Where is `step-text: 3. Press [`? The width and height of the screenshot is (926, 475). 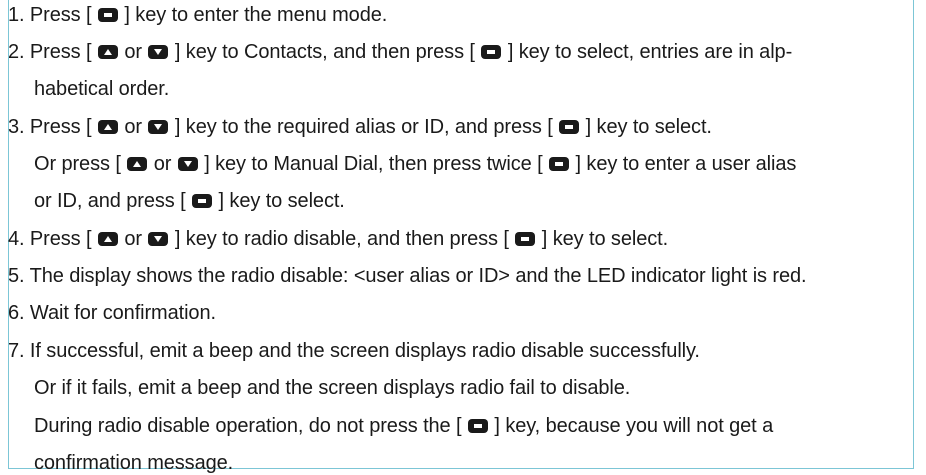 step-text: 3. Press [ is located at coordinates (52, 127).